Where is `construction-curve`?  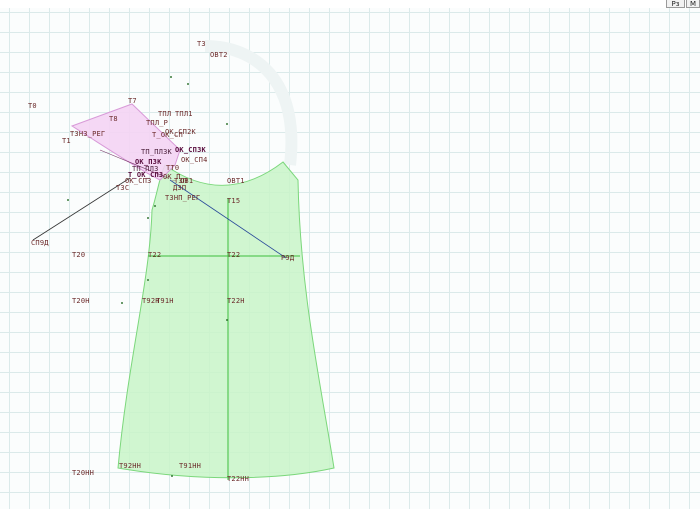 construction-curve is located at coordinates (251, 103).